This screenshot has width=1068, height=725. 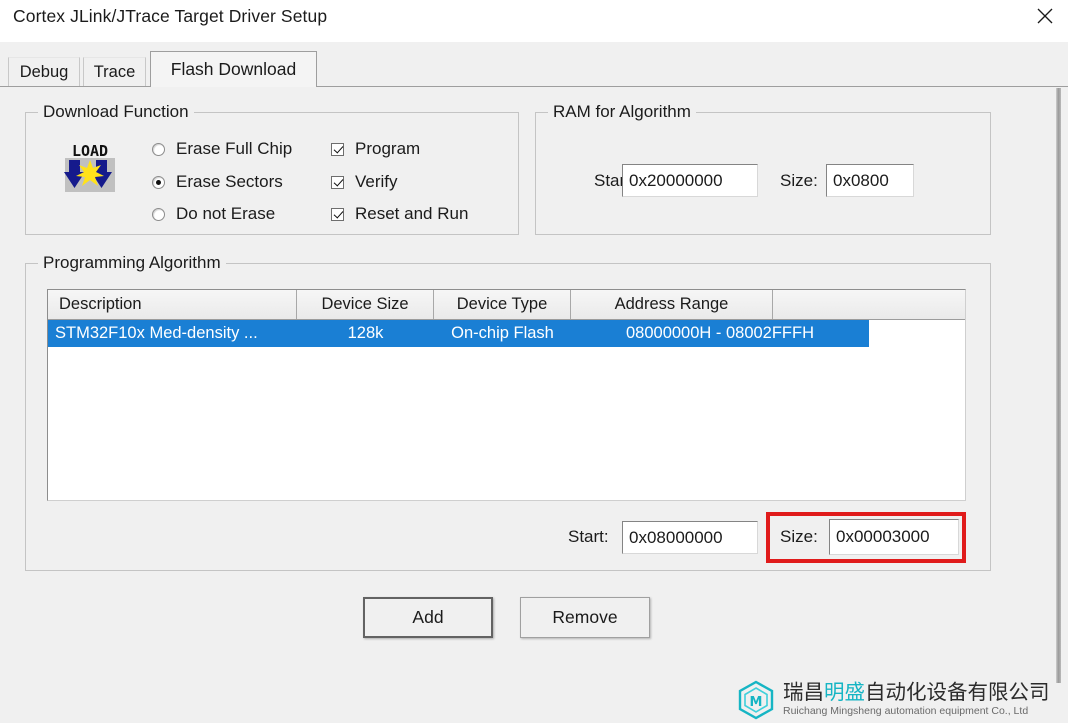 I want to click on checkbox-program-indicator, so click(x=337, y=149).